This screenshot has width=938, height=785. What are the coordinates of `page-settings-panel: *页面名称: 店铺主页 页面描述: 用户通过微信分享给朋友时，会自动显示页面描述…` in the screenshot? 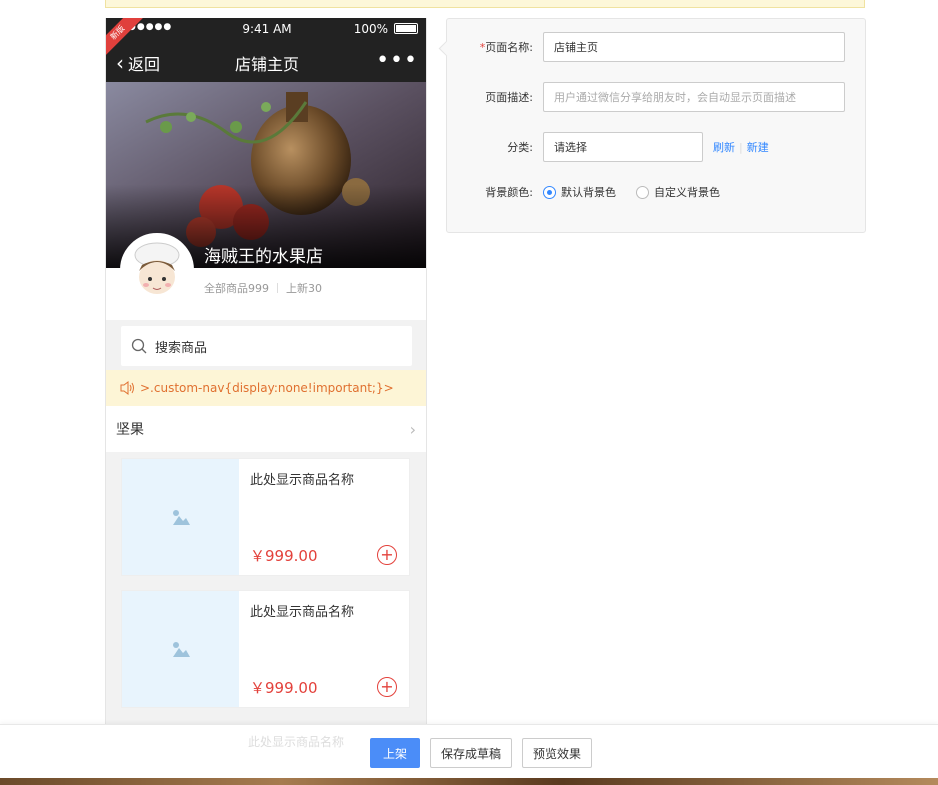 It's located at (656, 125).